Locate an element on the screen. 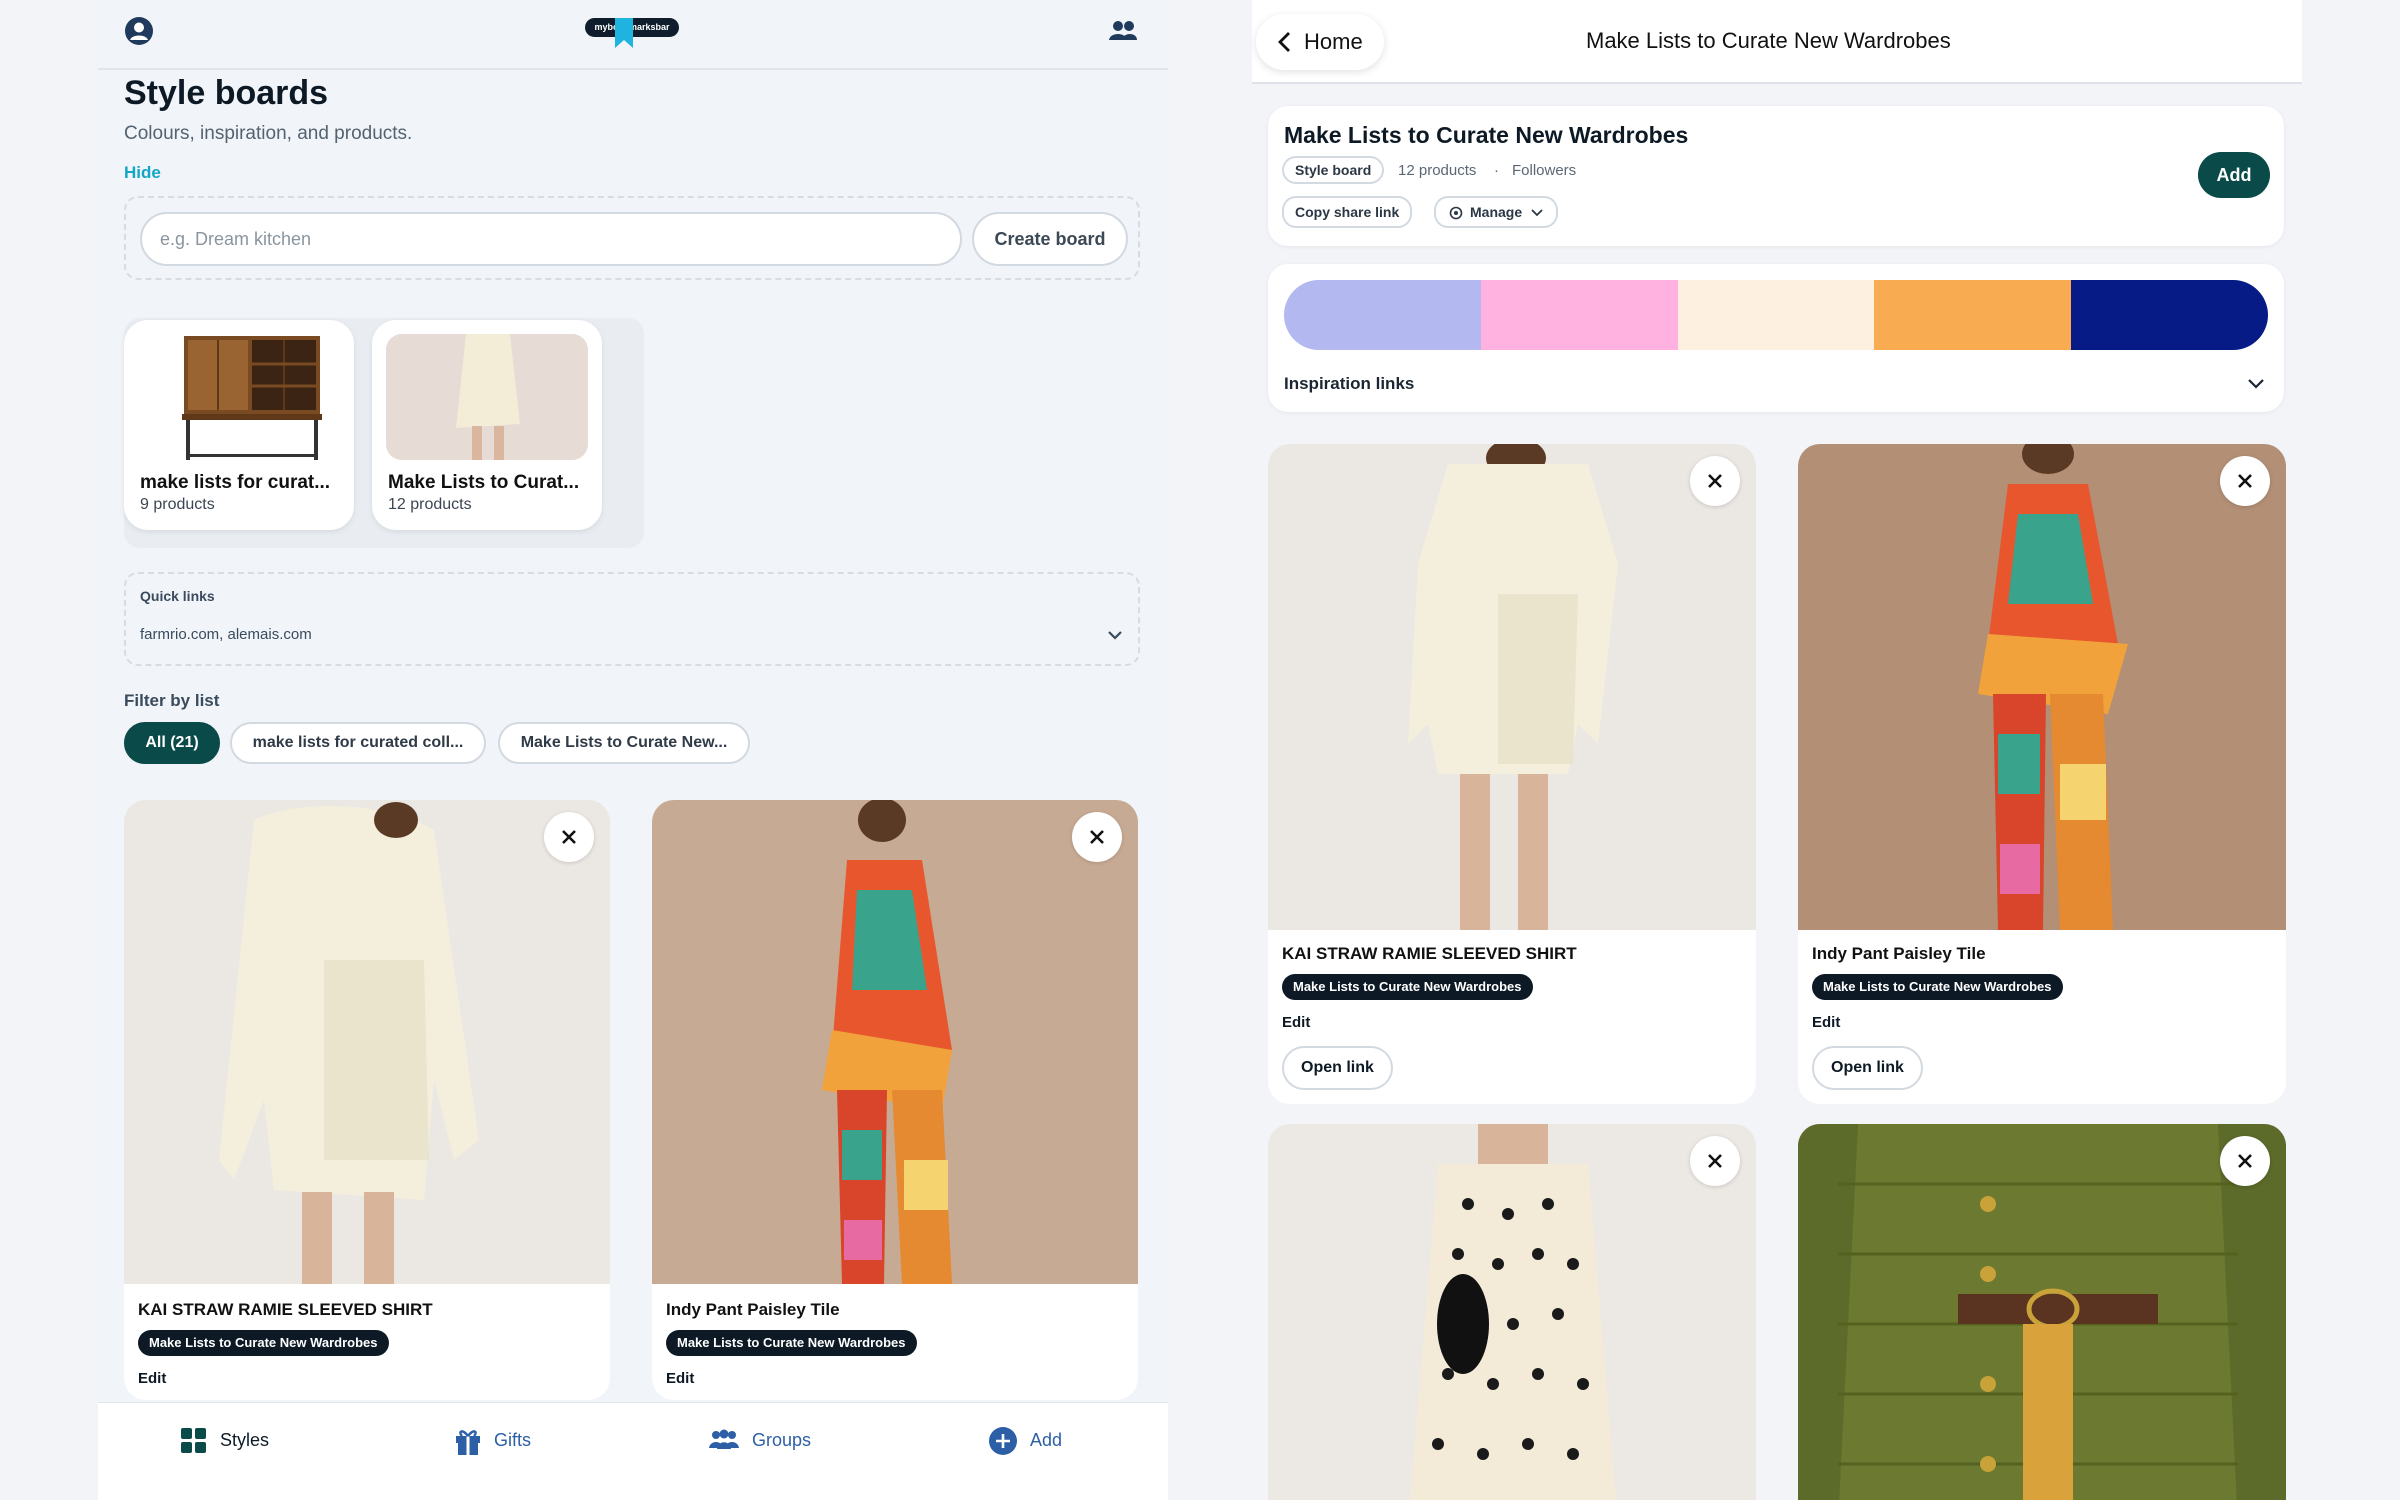 The height and width of the screenshot is (1500, 2400). create-board-box: e.g. Dream kitchen Create board is located at coordinates (632, 238).